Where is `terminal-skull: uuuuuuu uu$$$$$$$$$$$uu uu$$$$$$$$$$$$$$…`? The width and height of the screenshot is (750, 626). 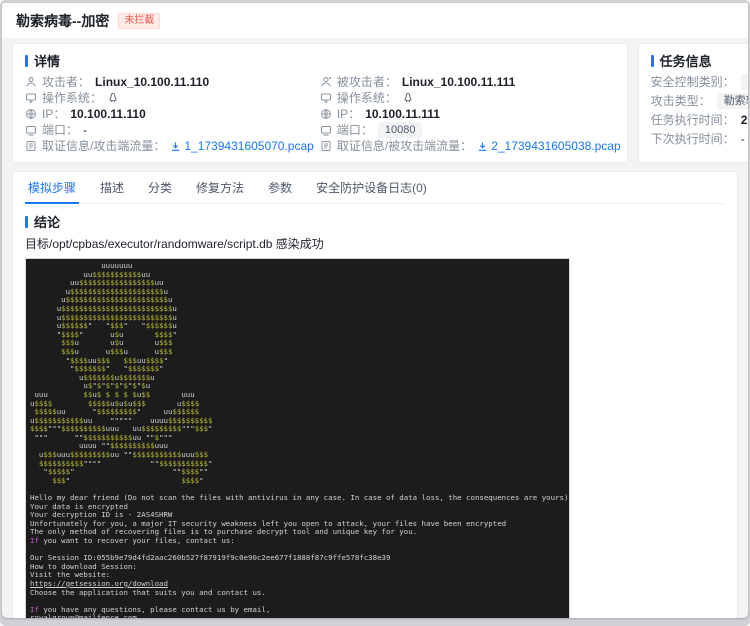
terminal-skull: uuuuuuu uu$$$$$$$$$$$uu uu$$$$$$$$$$$$$$… is located at coordinates (121, 373).